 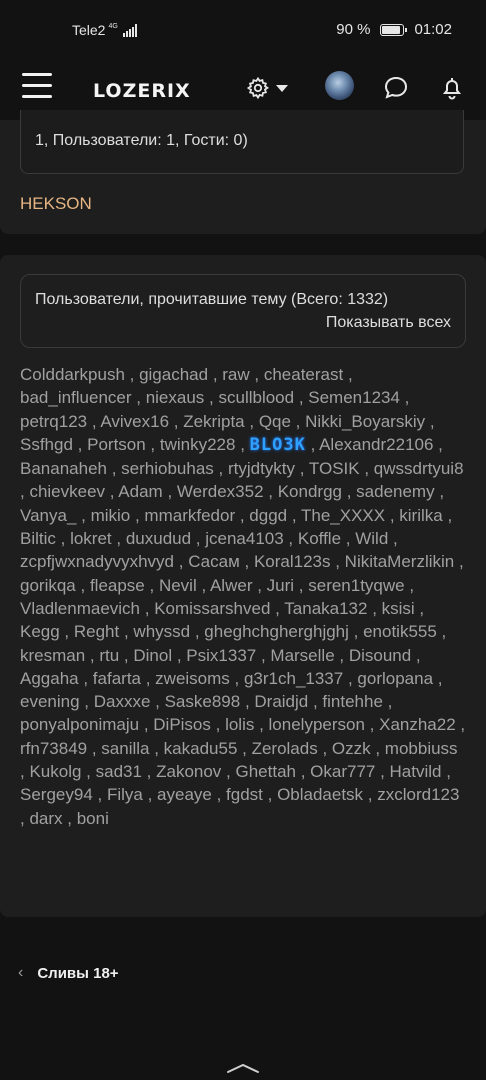 I want to click on reader-user-link: duxudud, so click(x=158, y=538).